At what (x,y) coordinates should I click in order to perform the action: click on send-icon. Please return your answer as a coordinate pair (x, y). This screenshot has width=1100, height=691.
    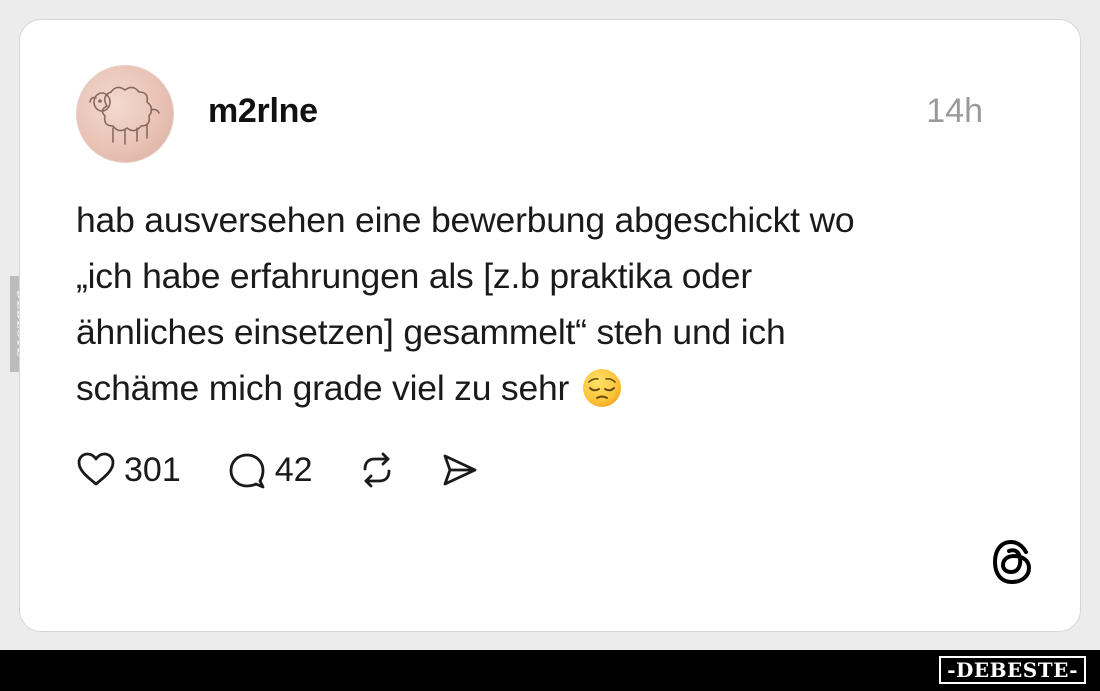
    Looking at the image, I should click on (459, 470).